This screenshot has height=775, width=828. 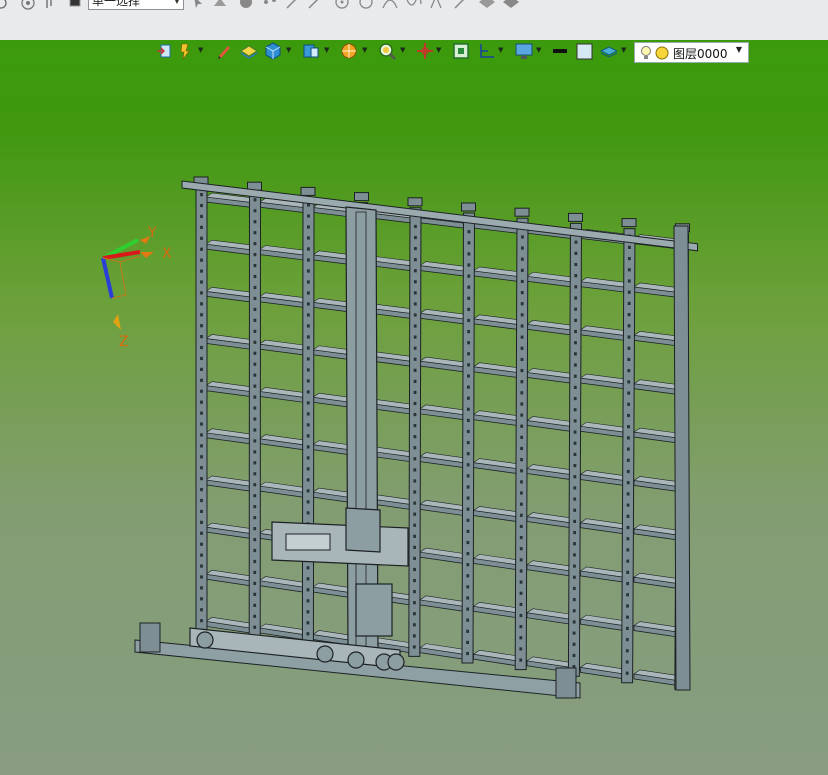 I want to click on color-swatch-icon, so click(x=75, y=5).